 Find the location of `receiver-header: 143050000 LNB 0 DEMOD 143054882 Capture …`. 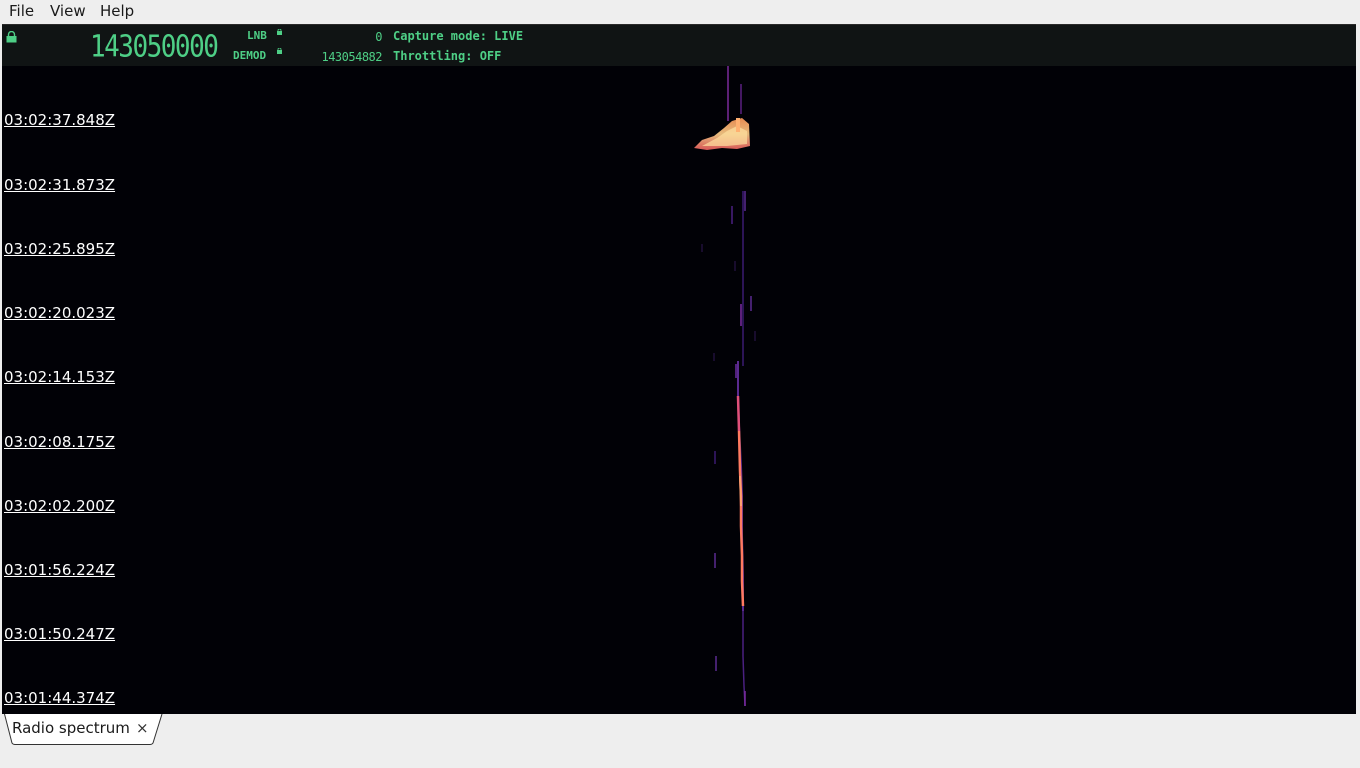

receiver-header: 143050000 LNB 0 DEMOD 143054882 Capture … is located at coordinates (679, 45).